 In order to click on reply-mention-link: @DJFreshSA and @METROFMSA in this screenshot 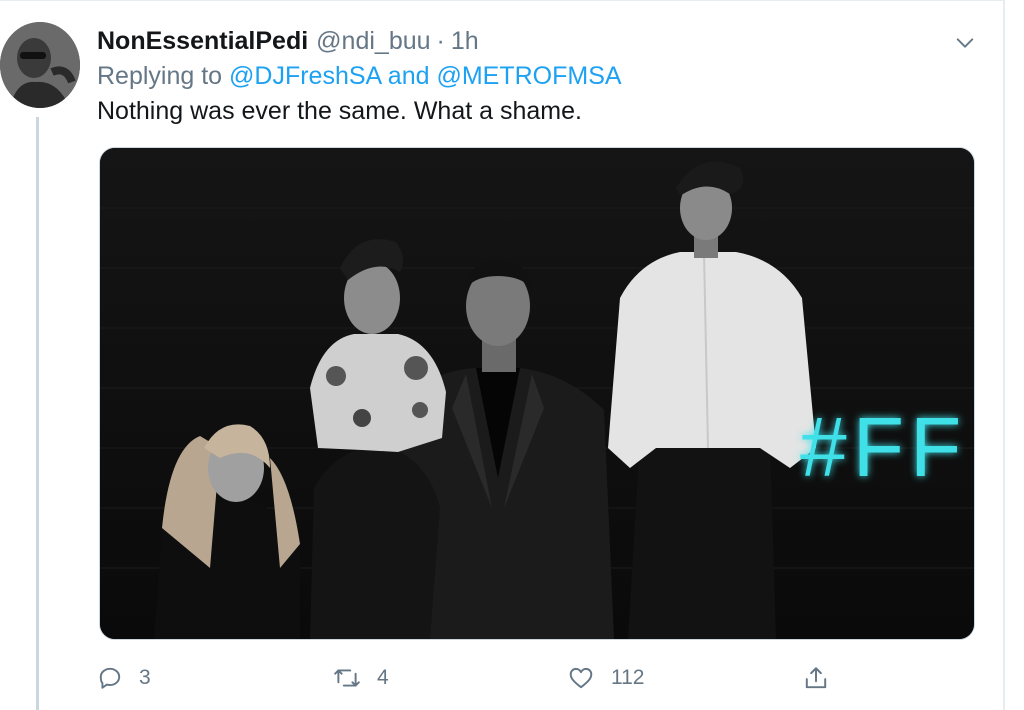, I will do `click(425, 76)`.